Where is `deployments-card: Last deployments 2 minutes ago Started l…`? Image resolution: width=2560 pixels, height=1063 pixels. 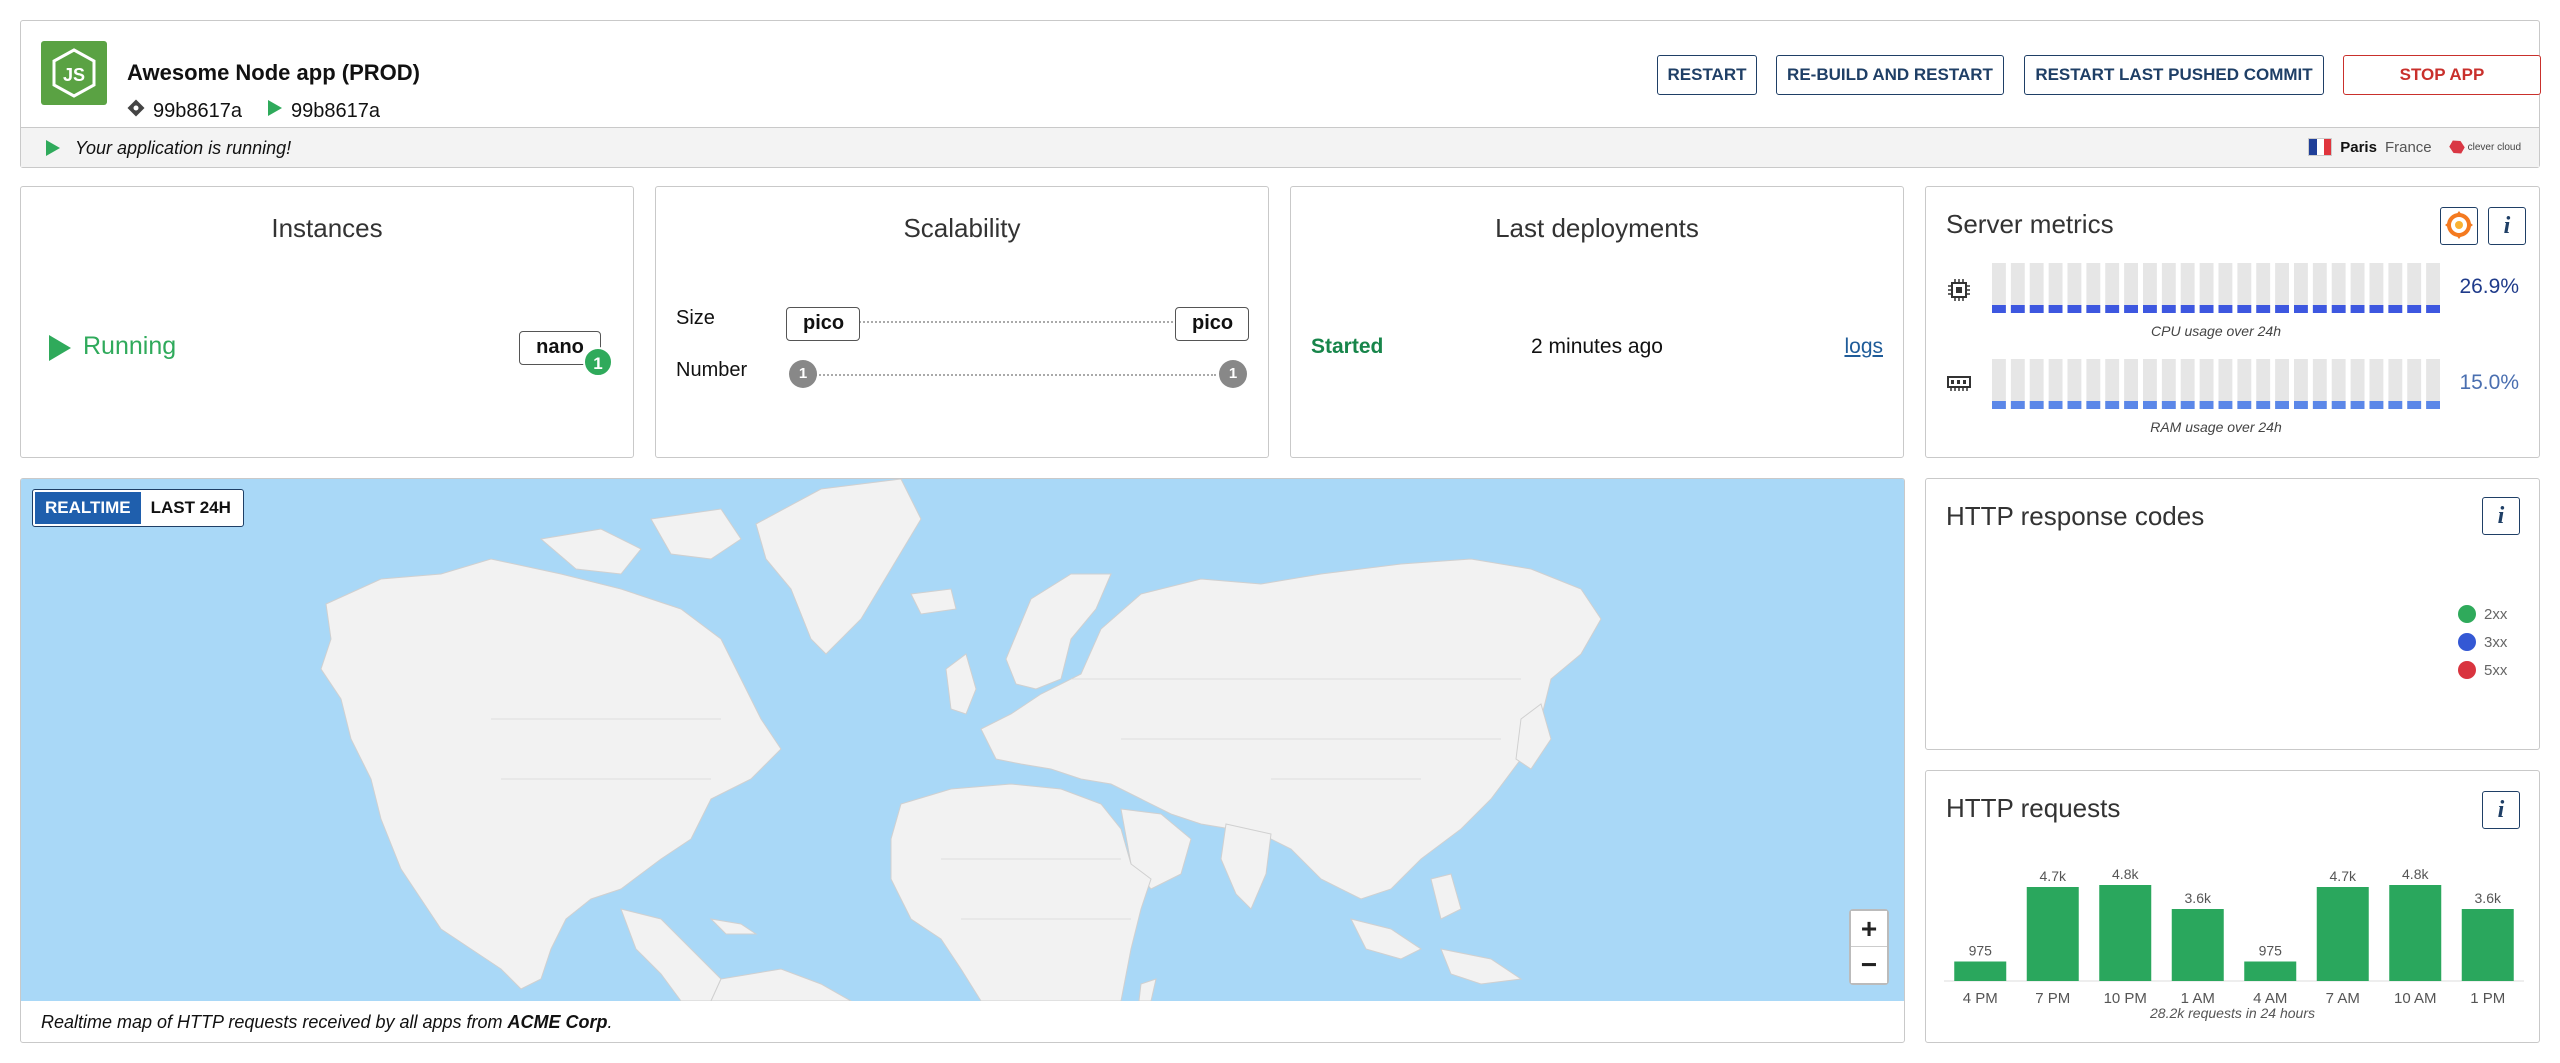
deployments-card: Last deployments 2 minutes ago Started l… is located at coordinates (1597, 322).